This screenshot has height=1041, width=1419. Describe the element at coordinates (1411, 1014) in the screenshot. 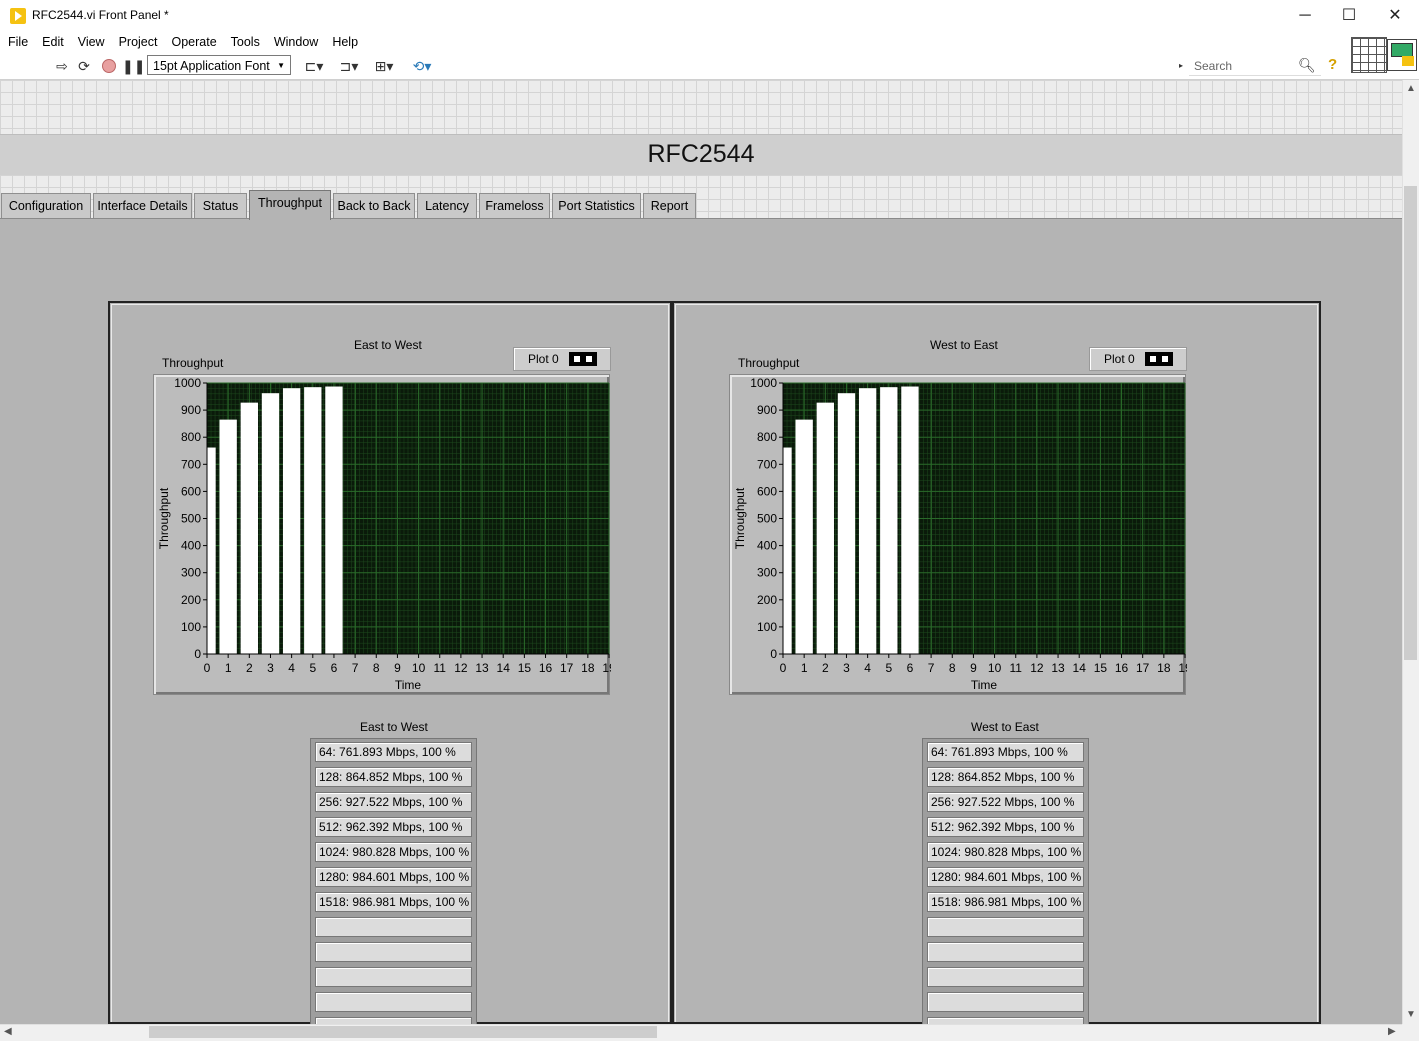

I see `scroll-down-icon: ▼` at that location.